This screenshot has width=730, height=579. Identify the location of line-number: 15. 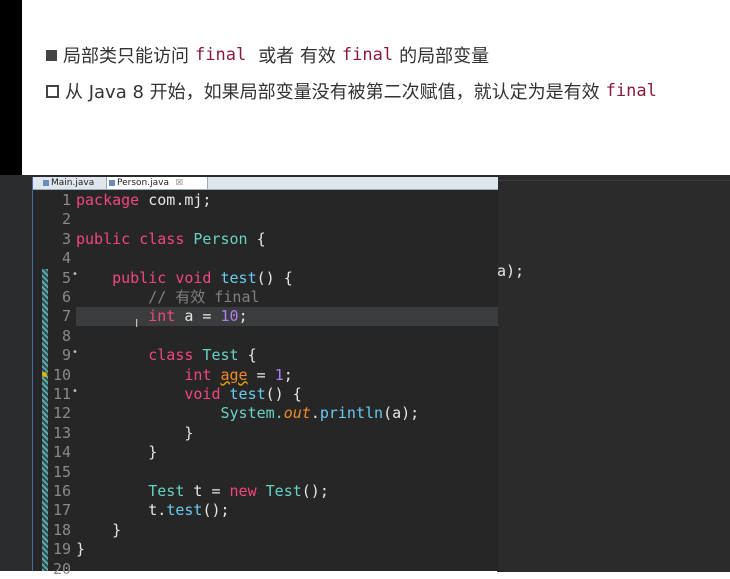
(61, 471).